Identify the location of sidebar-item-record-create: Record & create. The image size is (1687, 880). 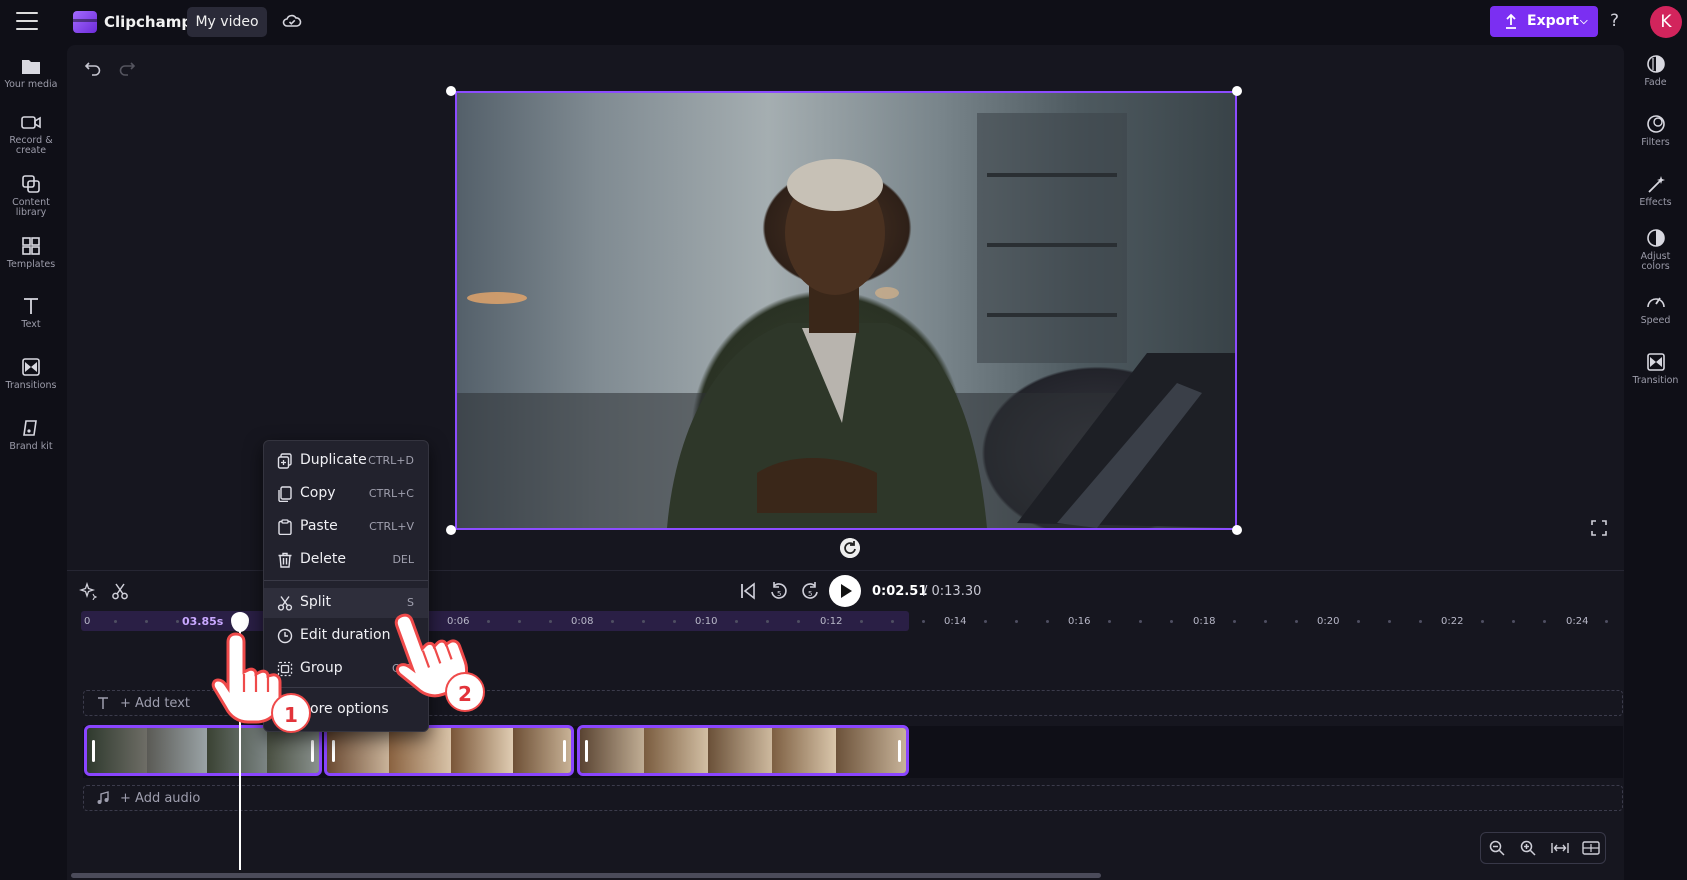
(31, 134).